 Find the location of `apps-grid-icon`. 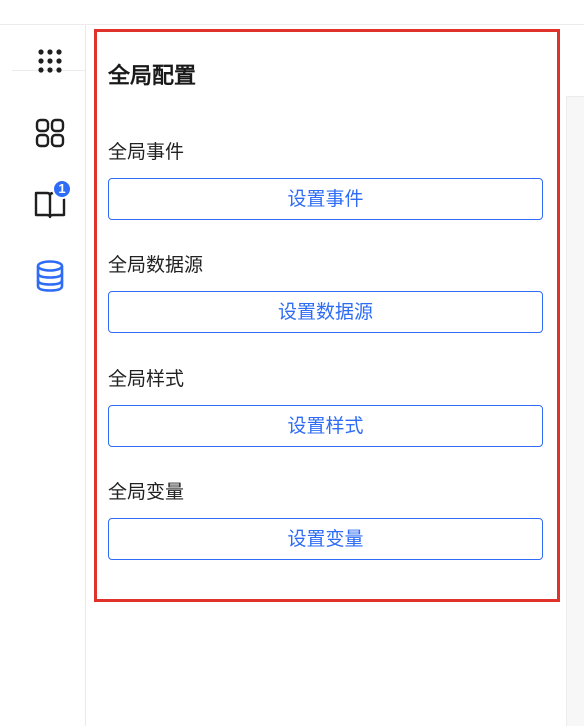

apps-grid-icon is located at coordinates (50, 61).